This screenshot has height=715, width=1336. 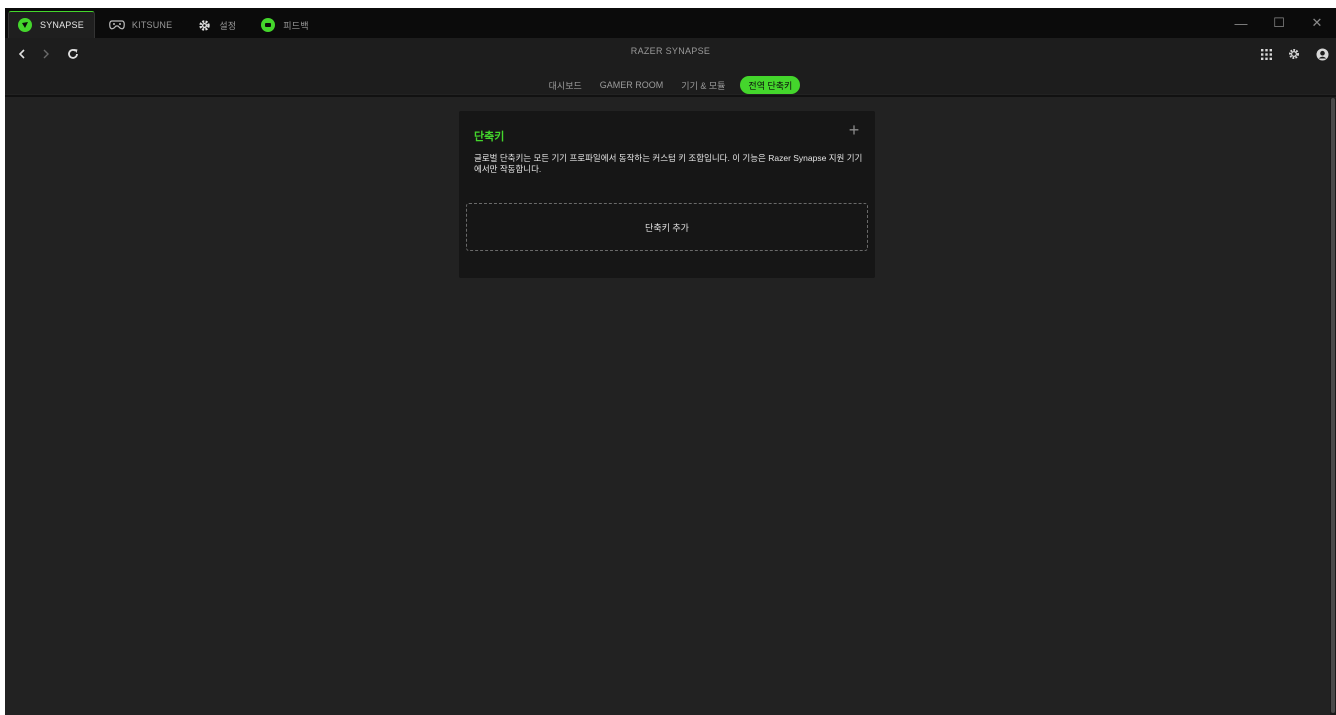 I want to click on tab-feedback: 피드백, so click(x=285, y=25).